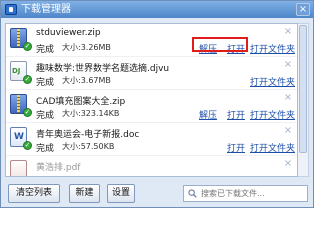 This screenshot has width=320, height=240. Describe the element at coordinates (88, 146) in the screenshot. I see `file-size: 大小:57.50KB` at that location.